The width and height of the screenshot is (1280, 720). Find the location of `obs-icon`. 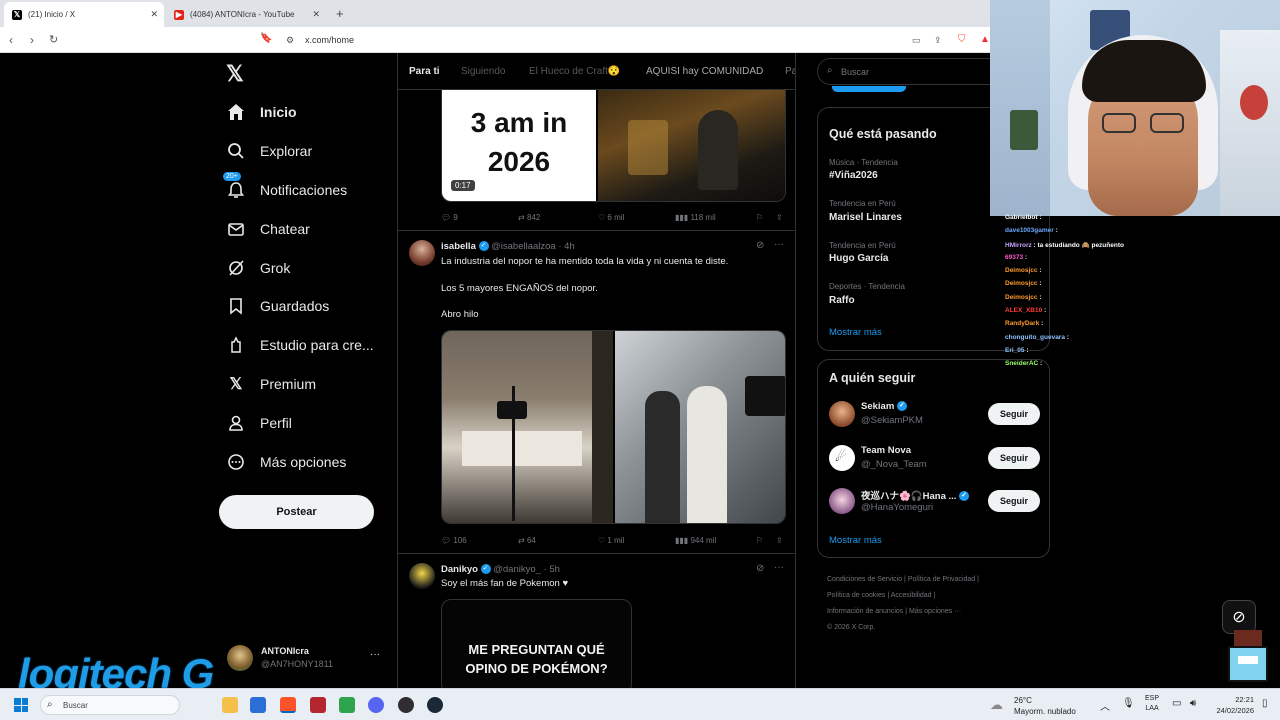

obs-icon is located at coordinates (406, 705).